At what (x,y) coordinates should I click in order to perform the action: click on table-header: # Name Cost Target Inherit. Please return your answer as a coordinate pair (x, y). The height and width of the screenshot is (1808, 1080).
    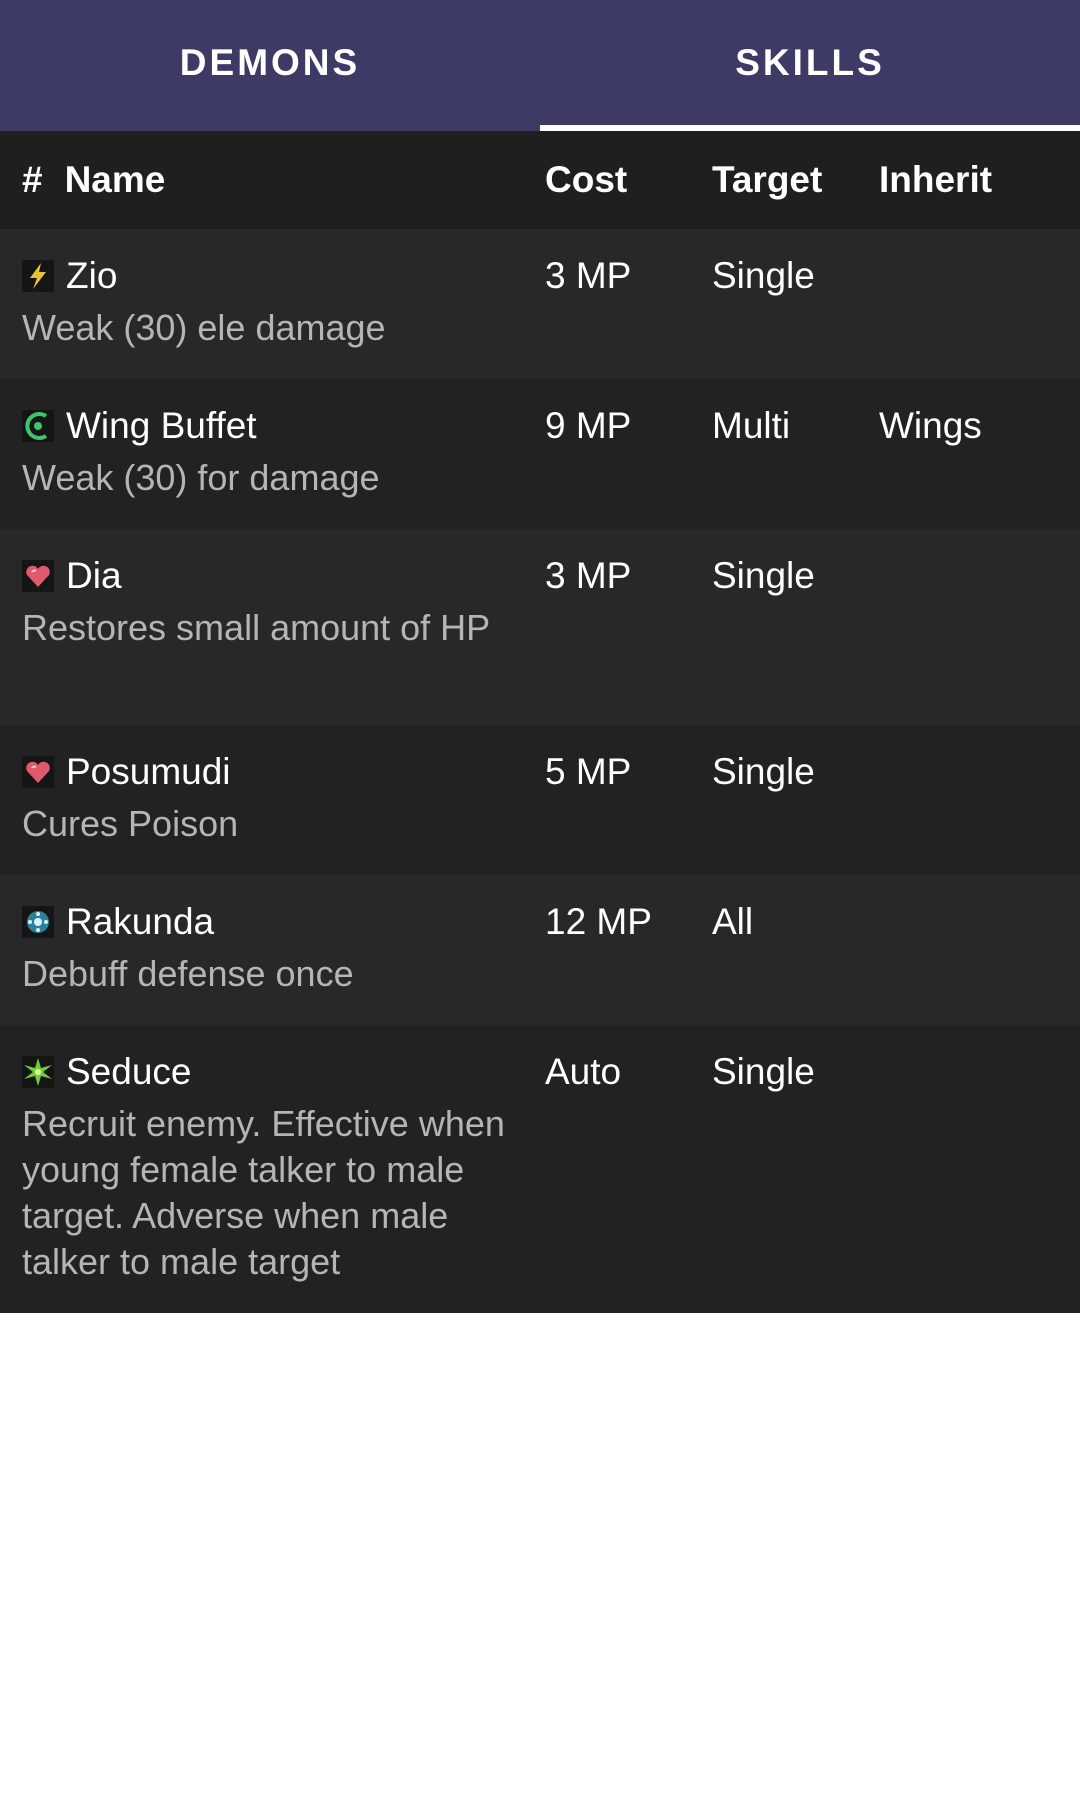
    Looking at the image, I should click on (540, 180).